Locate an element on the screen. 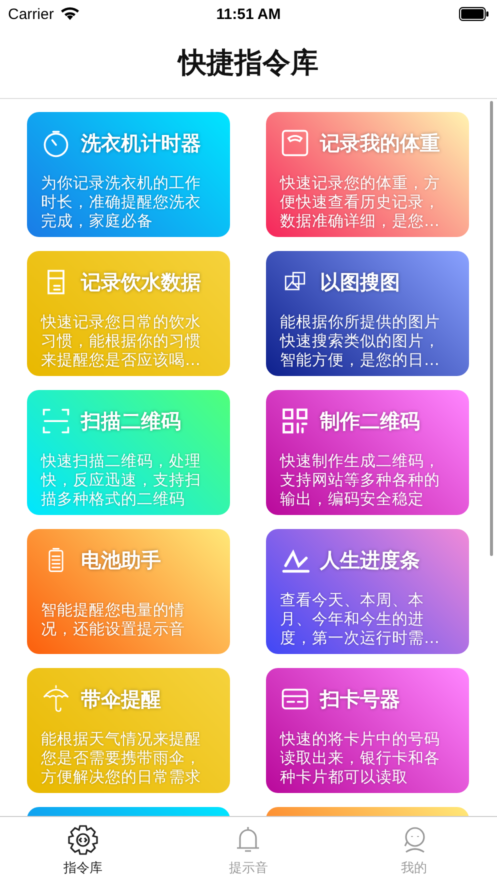 The height and width of the screenshot is (883, 497). tab-bar-item: 提示音 is located at coordinates (248, 850).